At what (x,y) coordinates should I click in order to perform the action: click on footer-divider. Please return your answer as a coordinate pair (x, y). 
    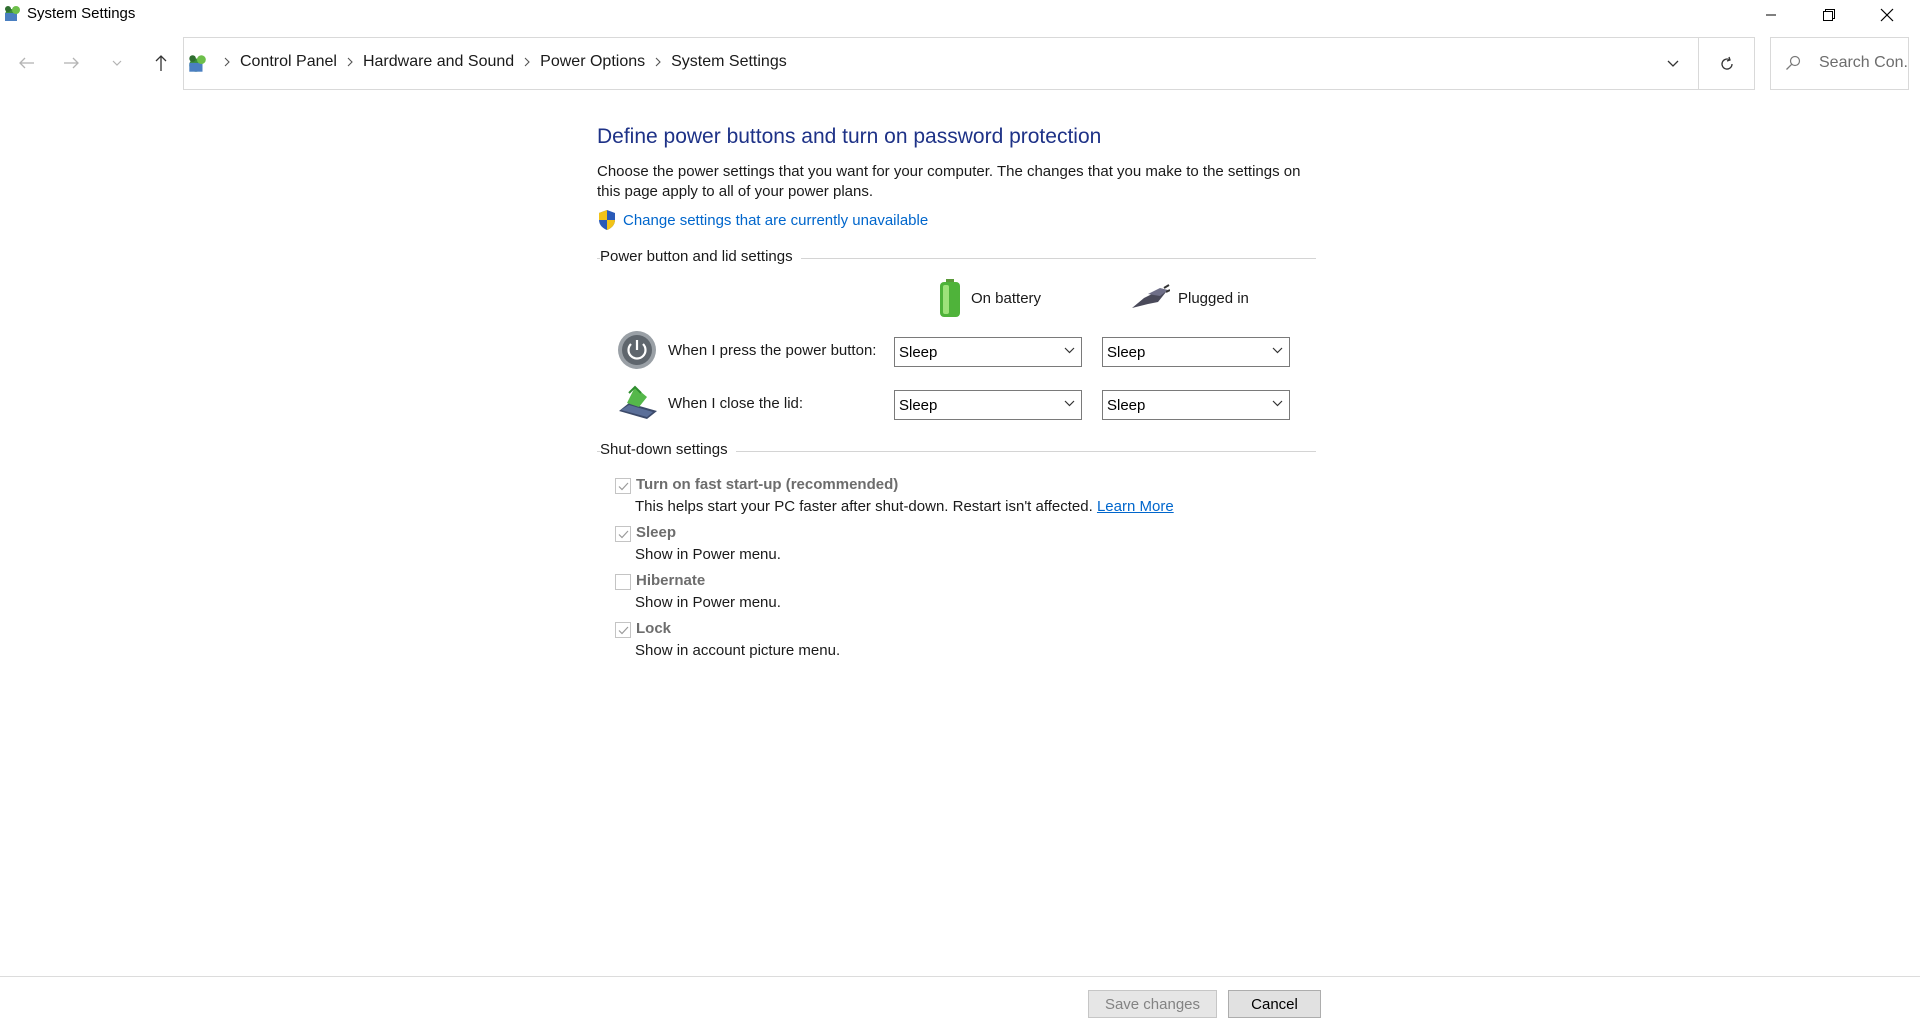
    Looking at the image, I should click on (960, 976).